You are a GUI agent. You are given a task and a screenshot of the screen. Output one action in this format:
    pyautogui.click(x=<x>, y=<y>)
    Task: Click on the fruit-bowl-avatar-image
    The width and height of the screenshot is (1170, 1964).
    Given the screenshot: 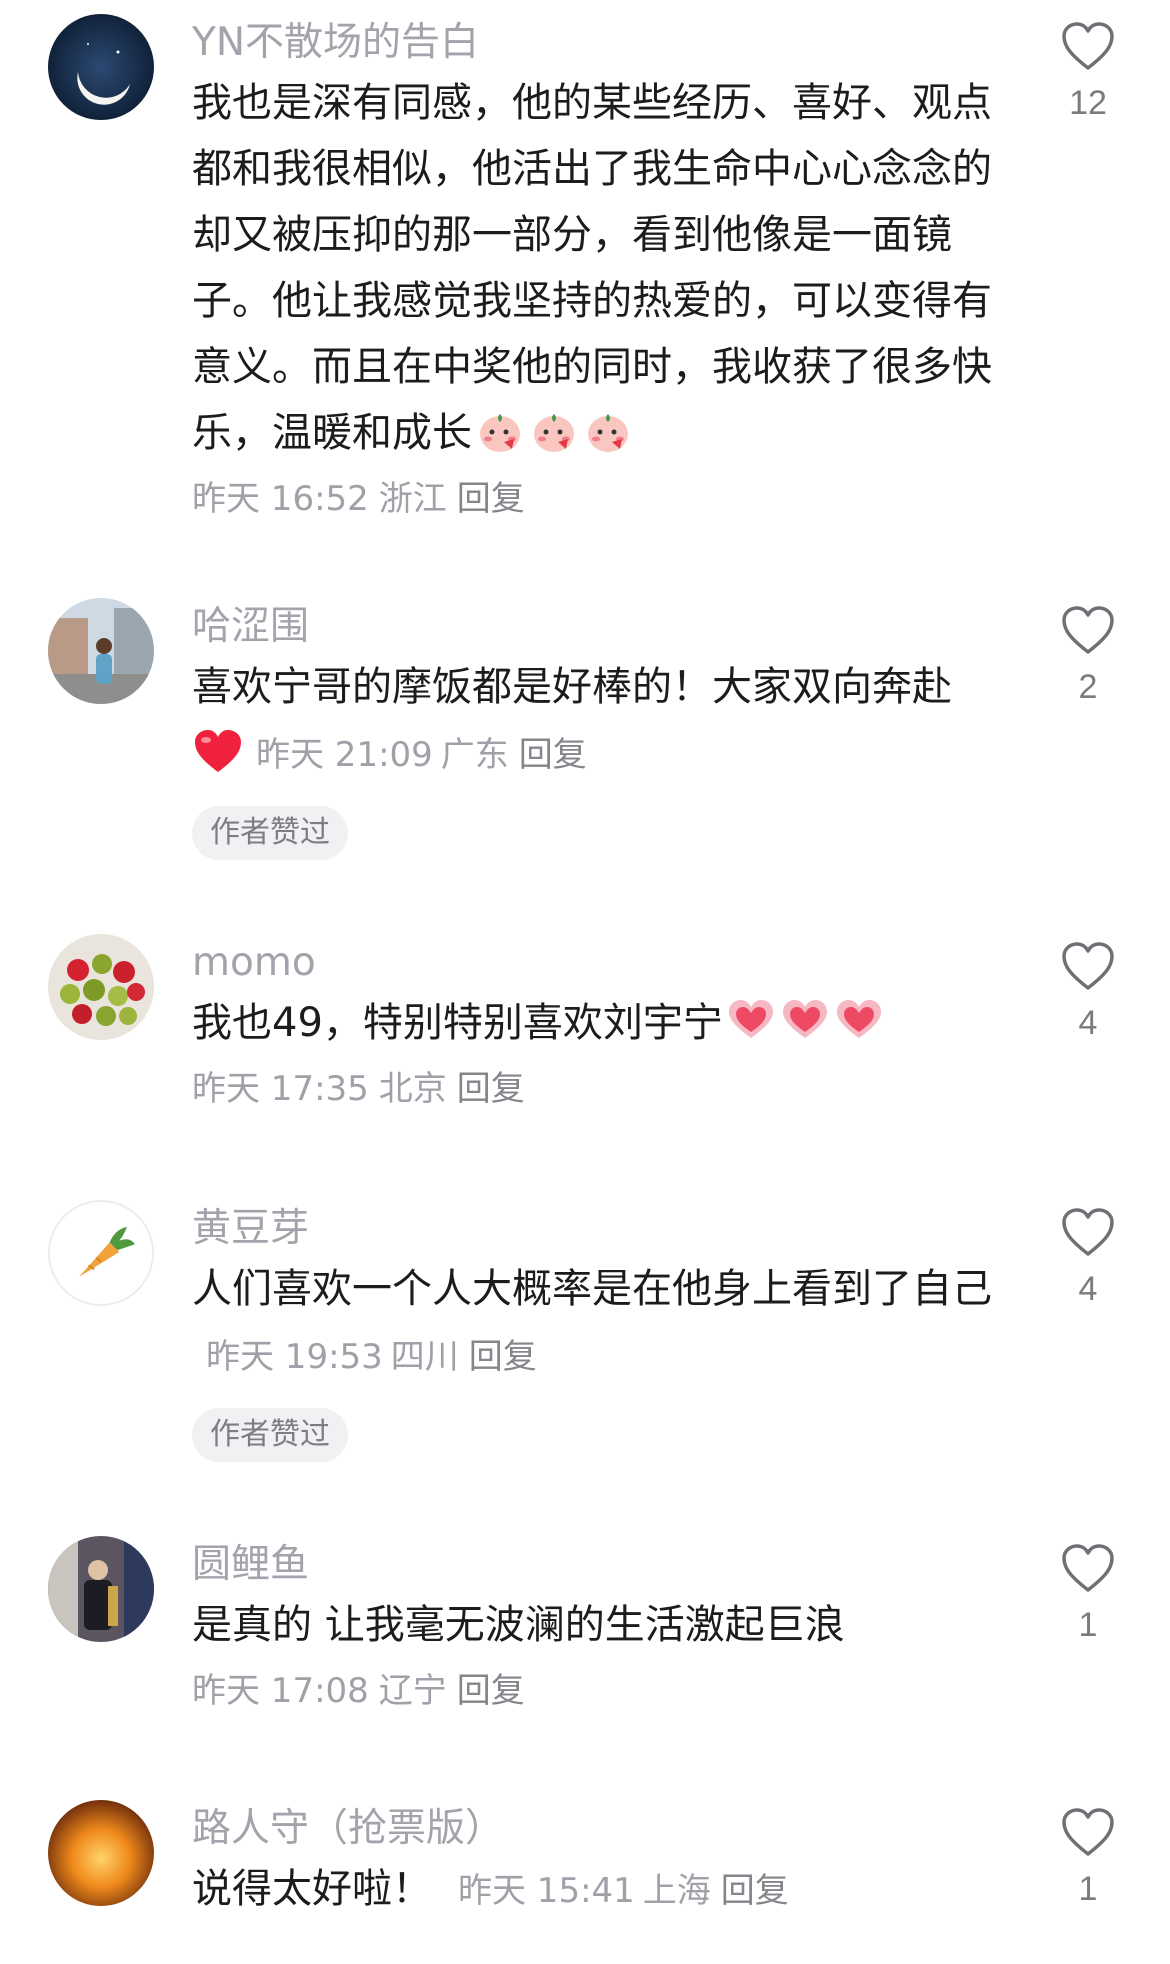 What is the action you would take?
    pyautogui.click(x=101, y=987)
    